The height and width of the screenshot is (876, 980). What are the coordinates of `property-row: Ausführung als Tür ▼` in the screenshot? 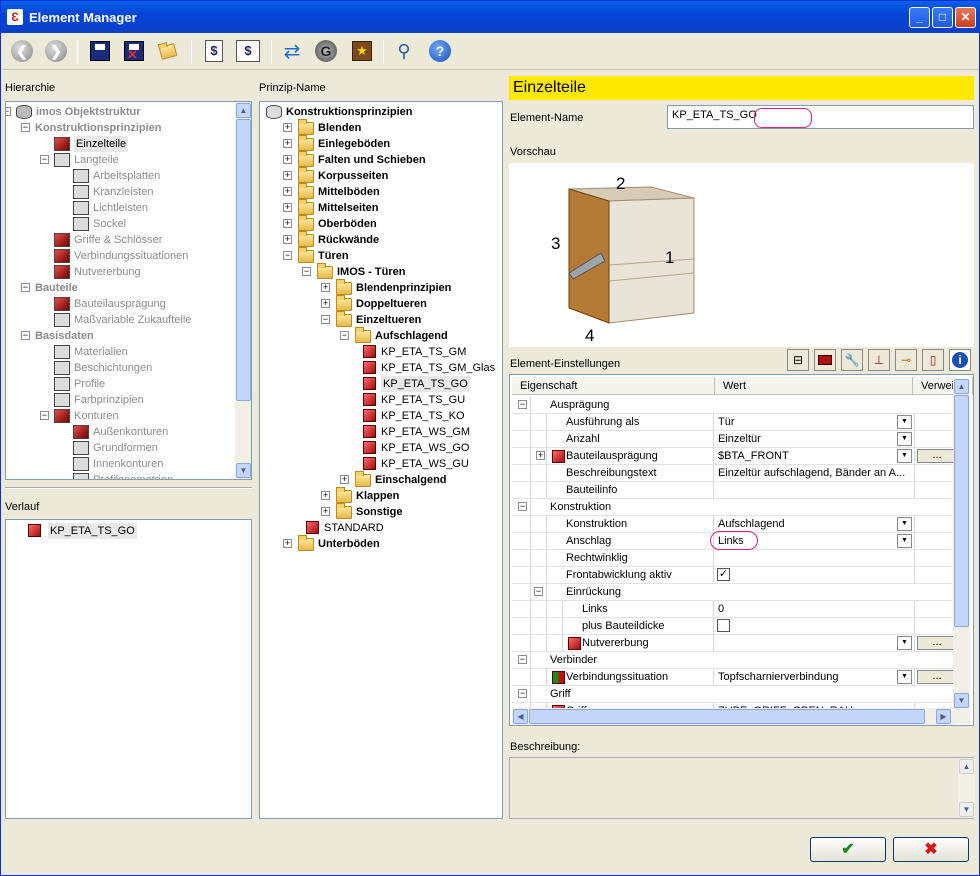 It's located at (732, 422).